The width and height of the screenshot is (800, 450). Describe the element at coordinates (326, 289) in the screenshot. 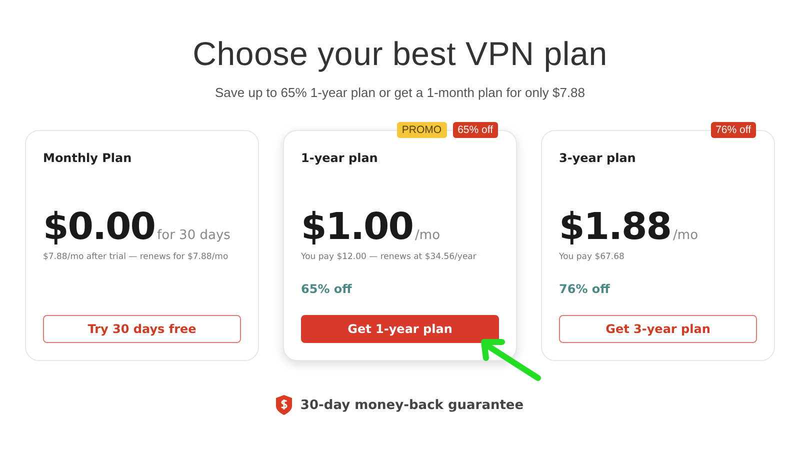

I see `discount-text: 65% off` at that location.